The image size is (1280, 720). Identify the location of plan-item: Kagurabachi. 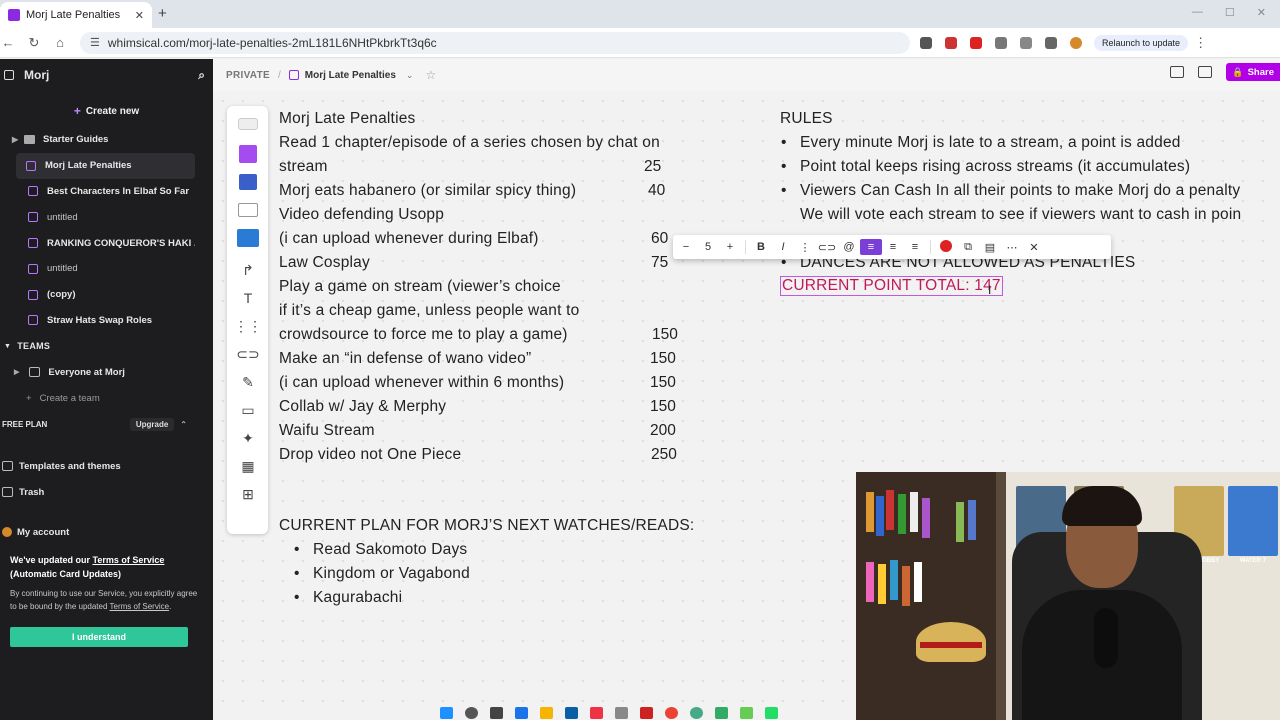
(348, 598).